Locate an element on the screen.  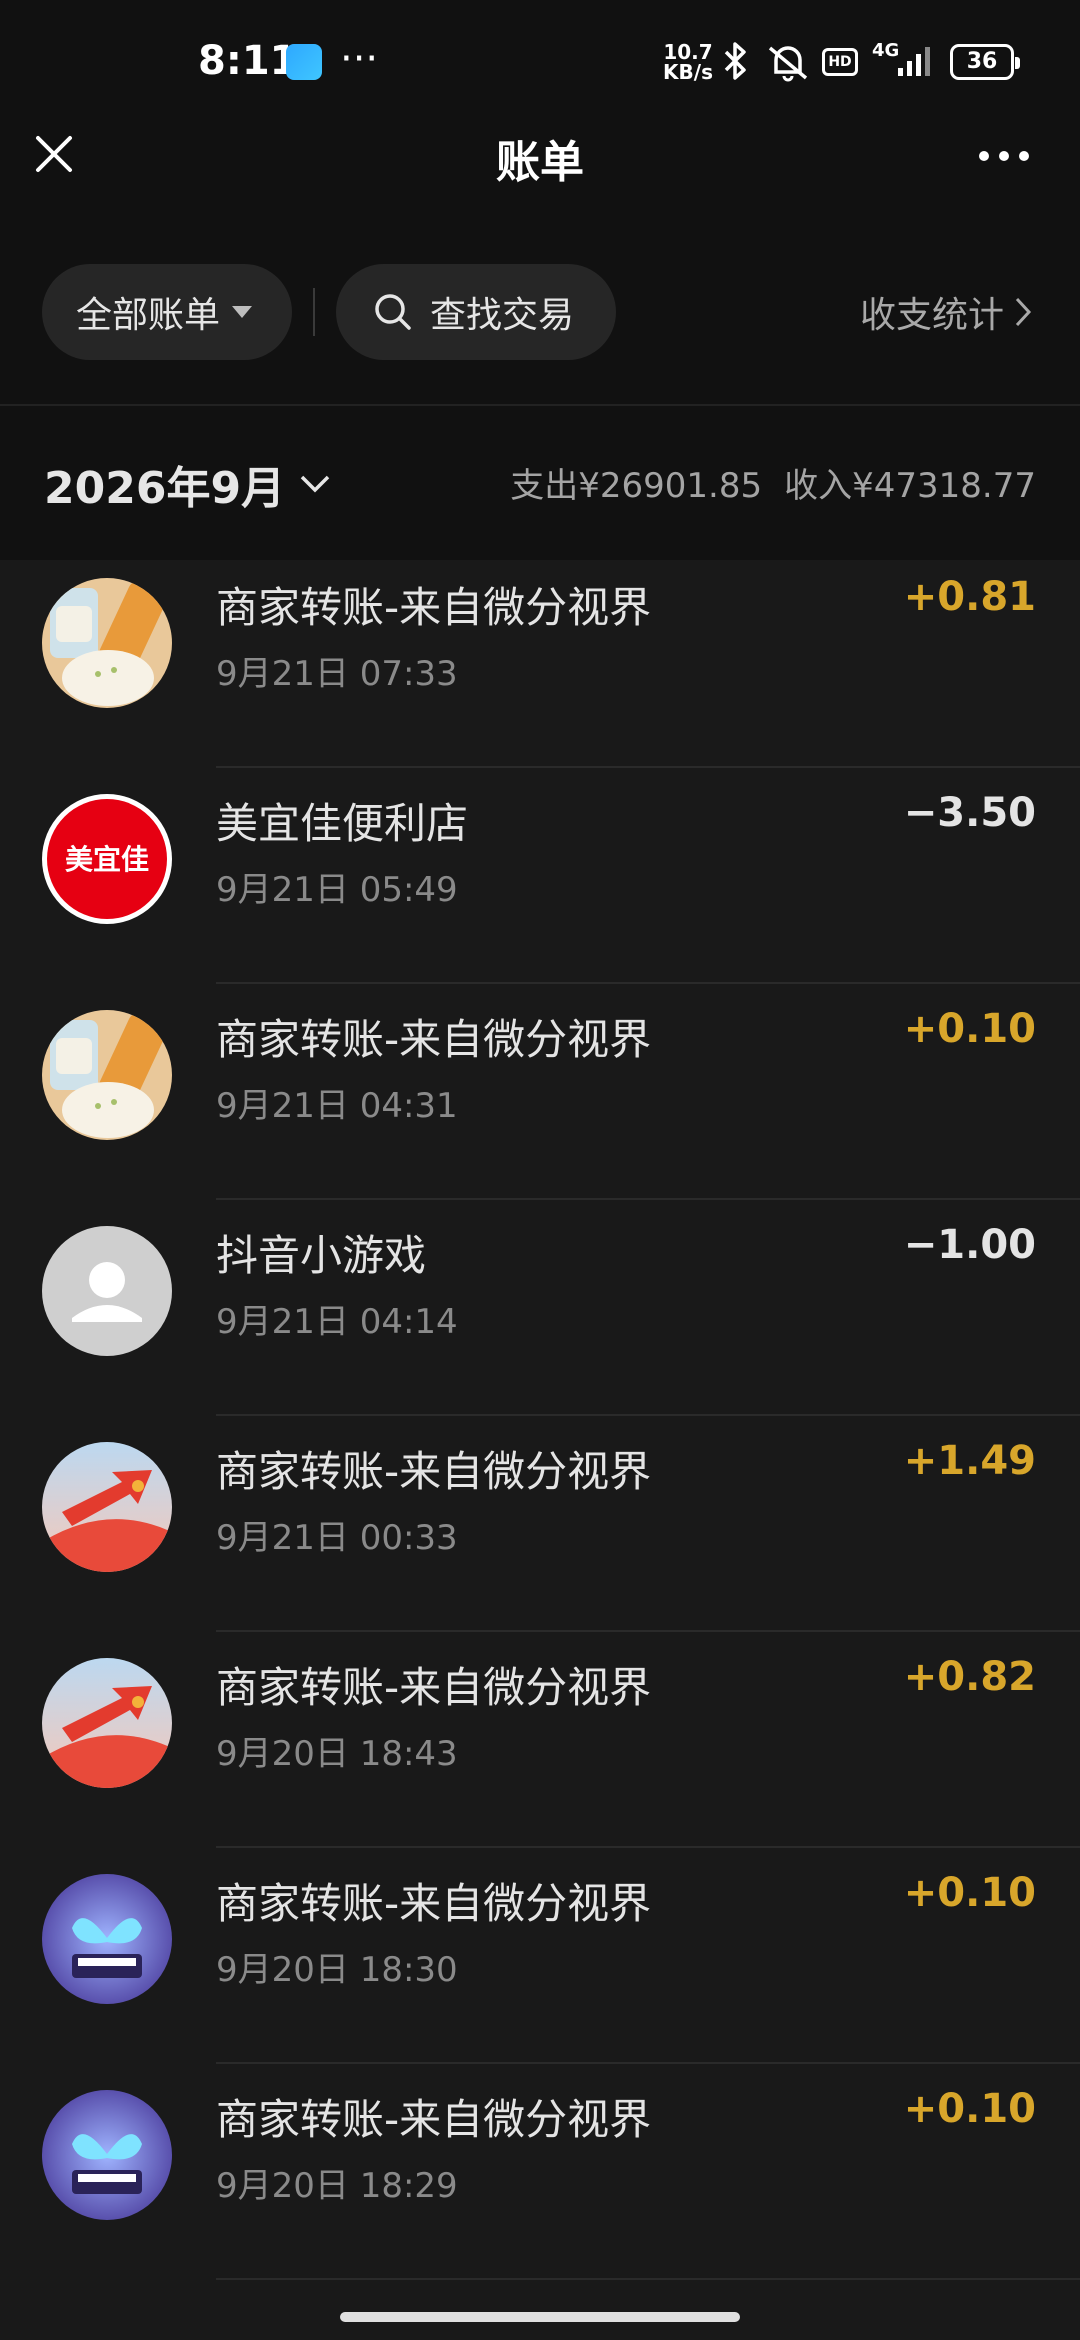
default-user-avatar is located at coordinates (107, 1291).